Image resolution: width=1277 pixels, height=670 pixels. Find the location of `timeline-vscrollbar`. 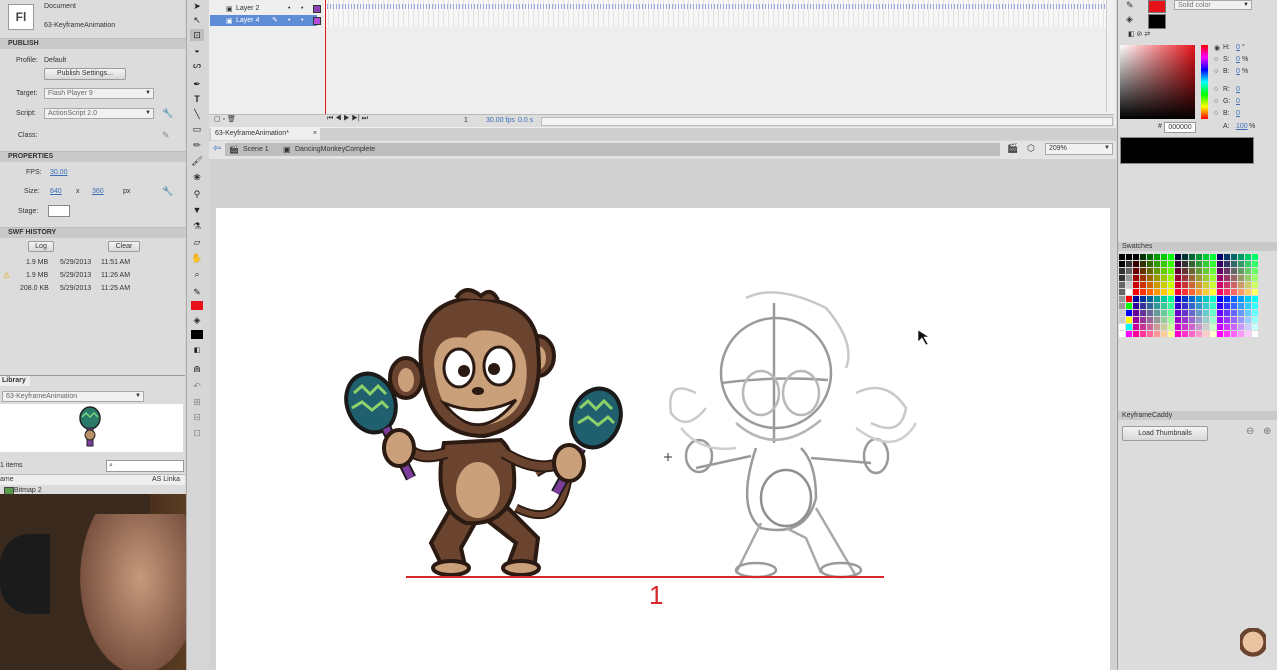

timeline-vscrollbar is located at coordinates (1110, 56).